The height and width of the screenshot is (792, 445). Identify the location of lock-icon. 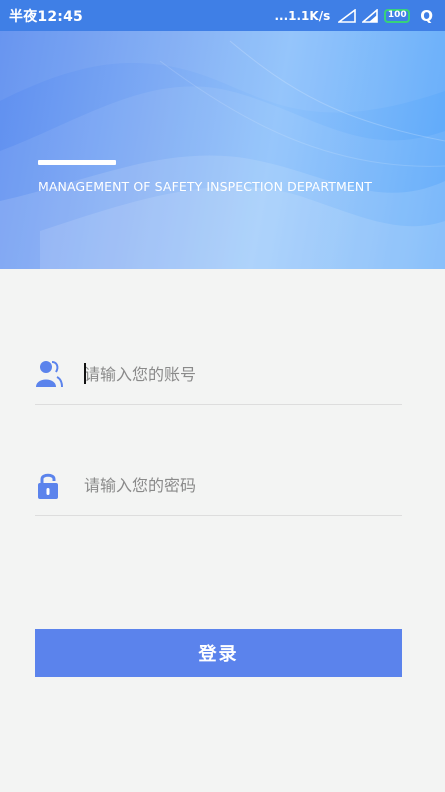
(48, 486).